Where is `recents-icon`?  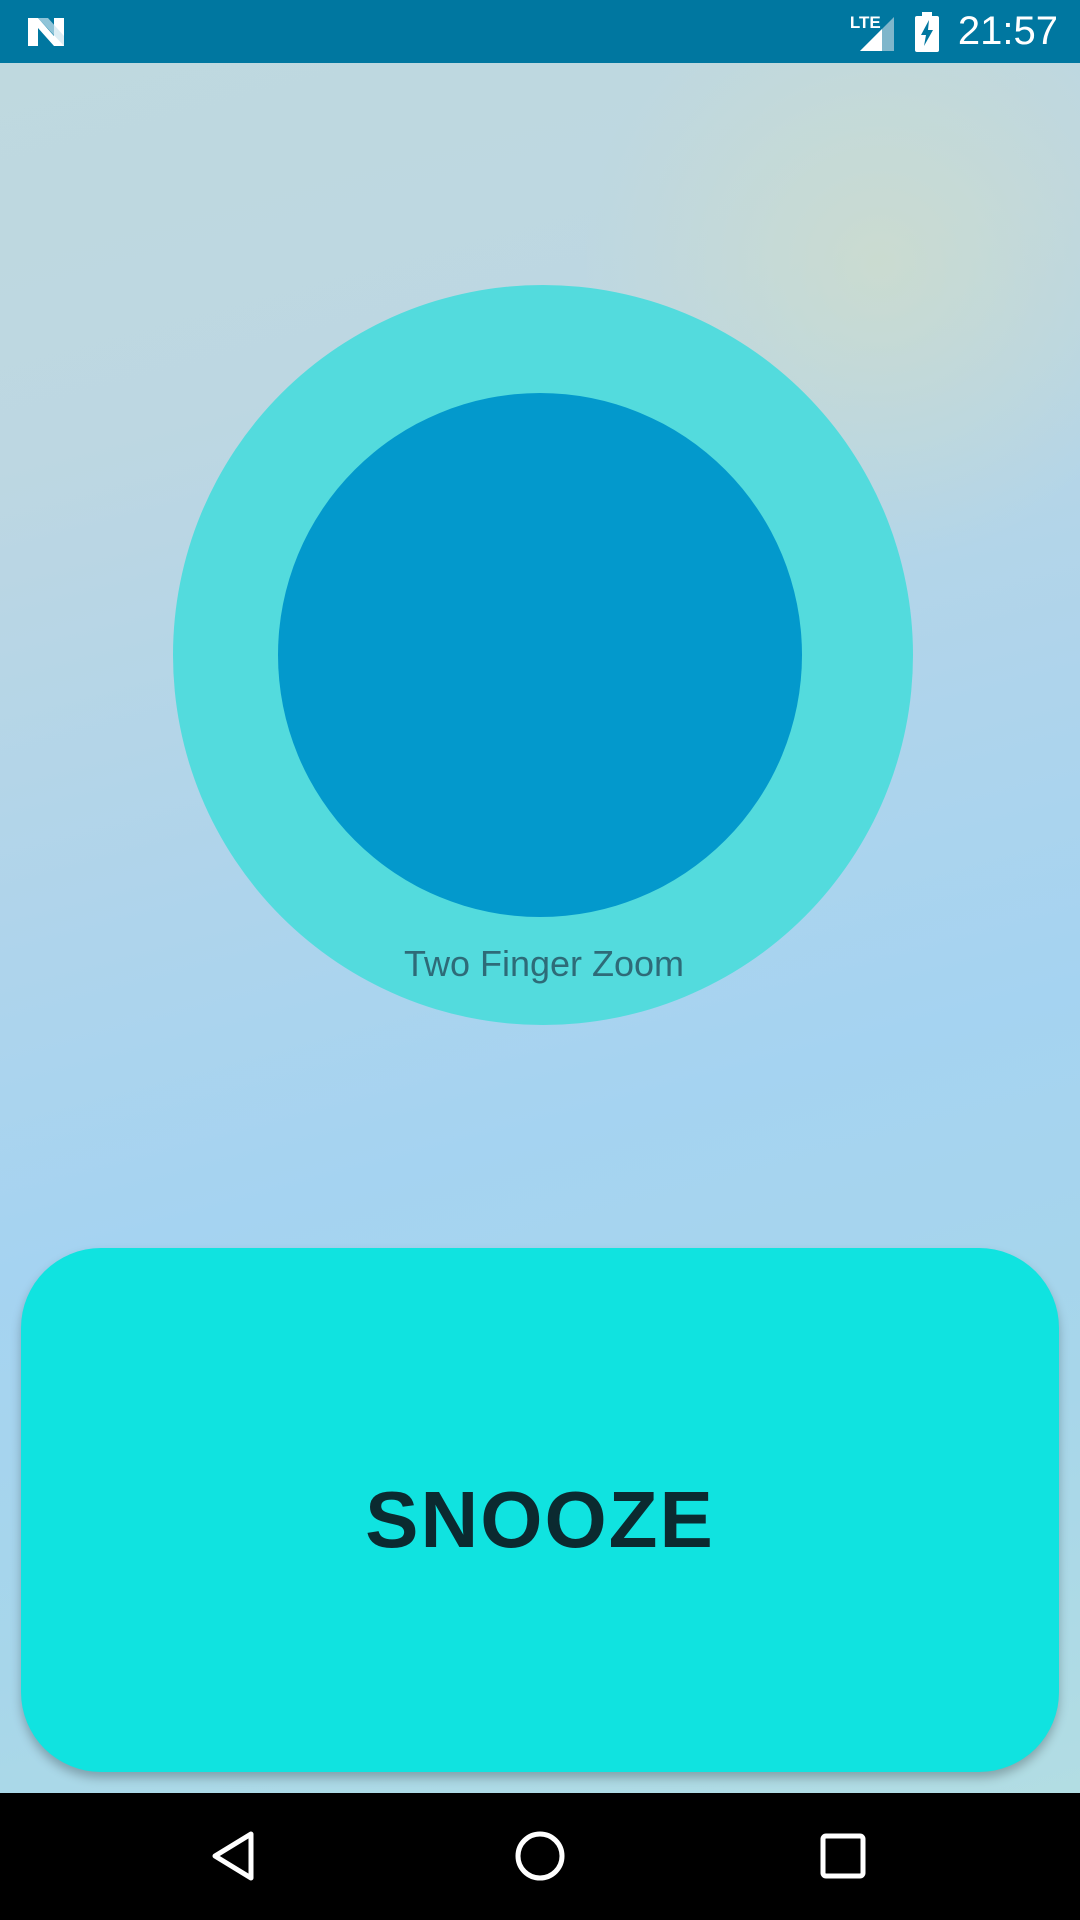
recents-icon is located at coordinates (843, 1856).